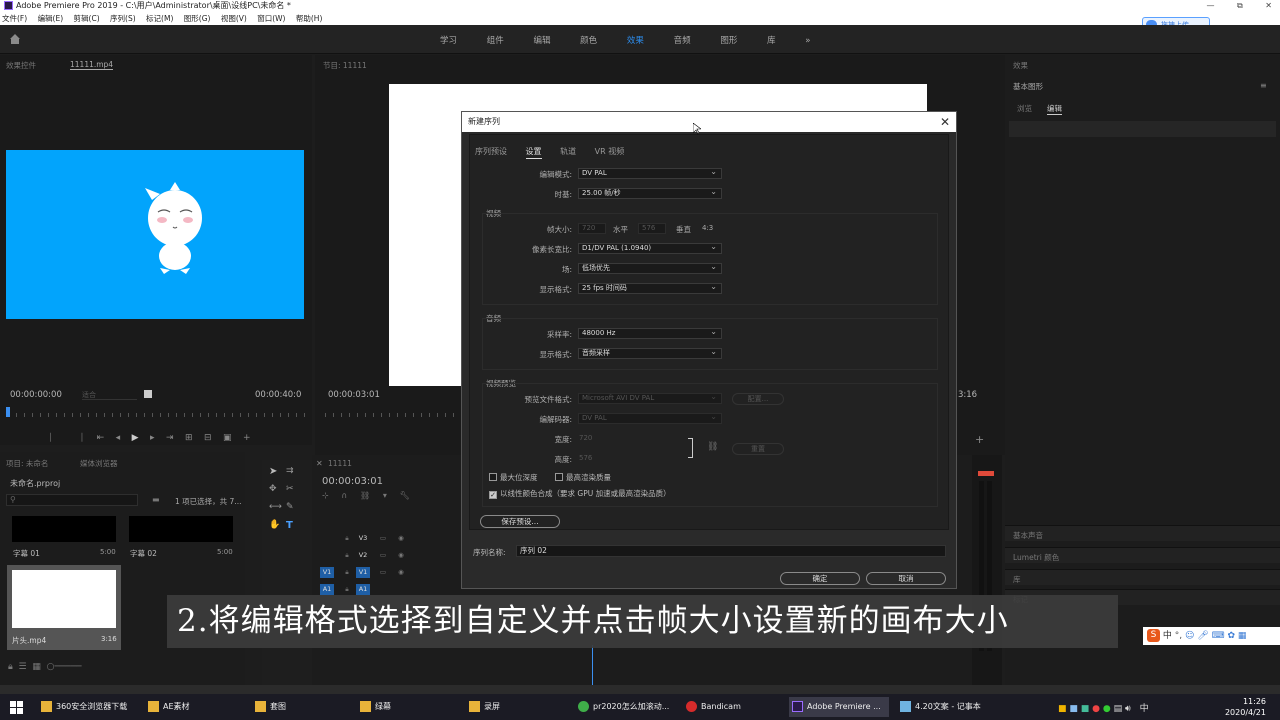  What do you see at coordinates (290, 471) in the screenshot?
I see `track-select-tool-icon: ⇉` at bounding box center [290, 471].